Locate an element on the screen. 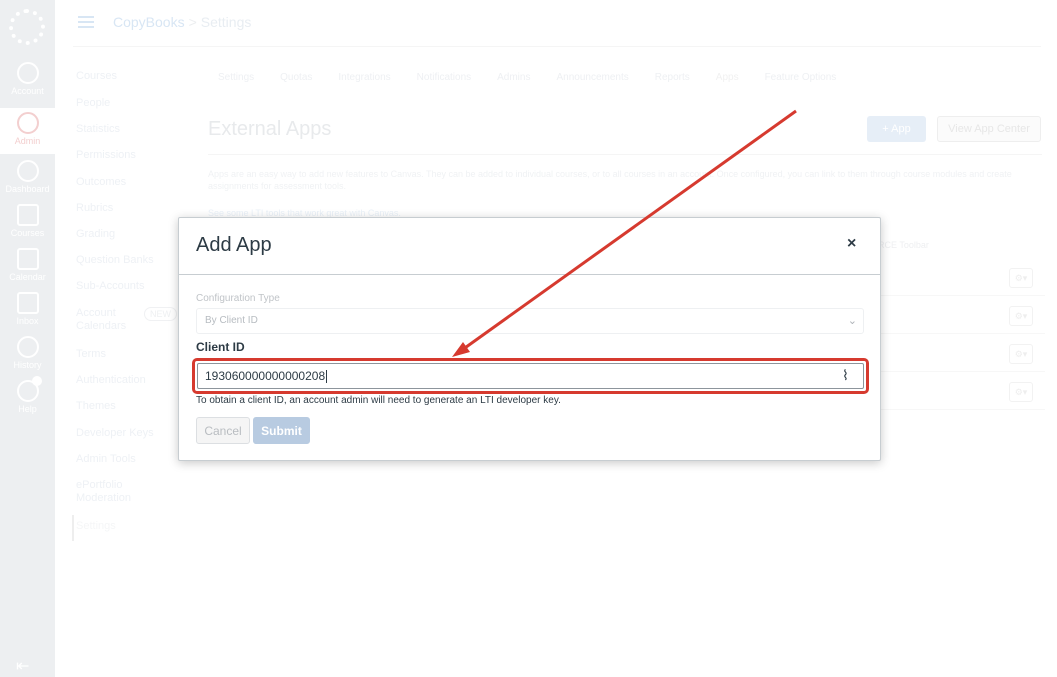  annotation-arrow is located at coordinates (624, 233).